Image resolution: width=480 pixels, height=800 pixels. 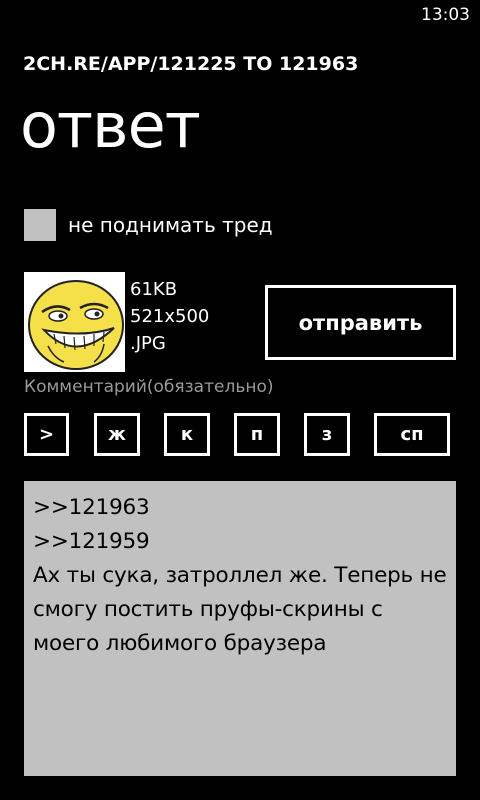 What do you see at coordinates (412, 434) in the screenshot?
I see `format-button-spoiler: сп` at bounding box center [412, 434].